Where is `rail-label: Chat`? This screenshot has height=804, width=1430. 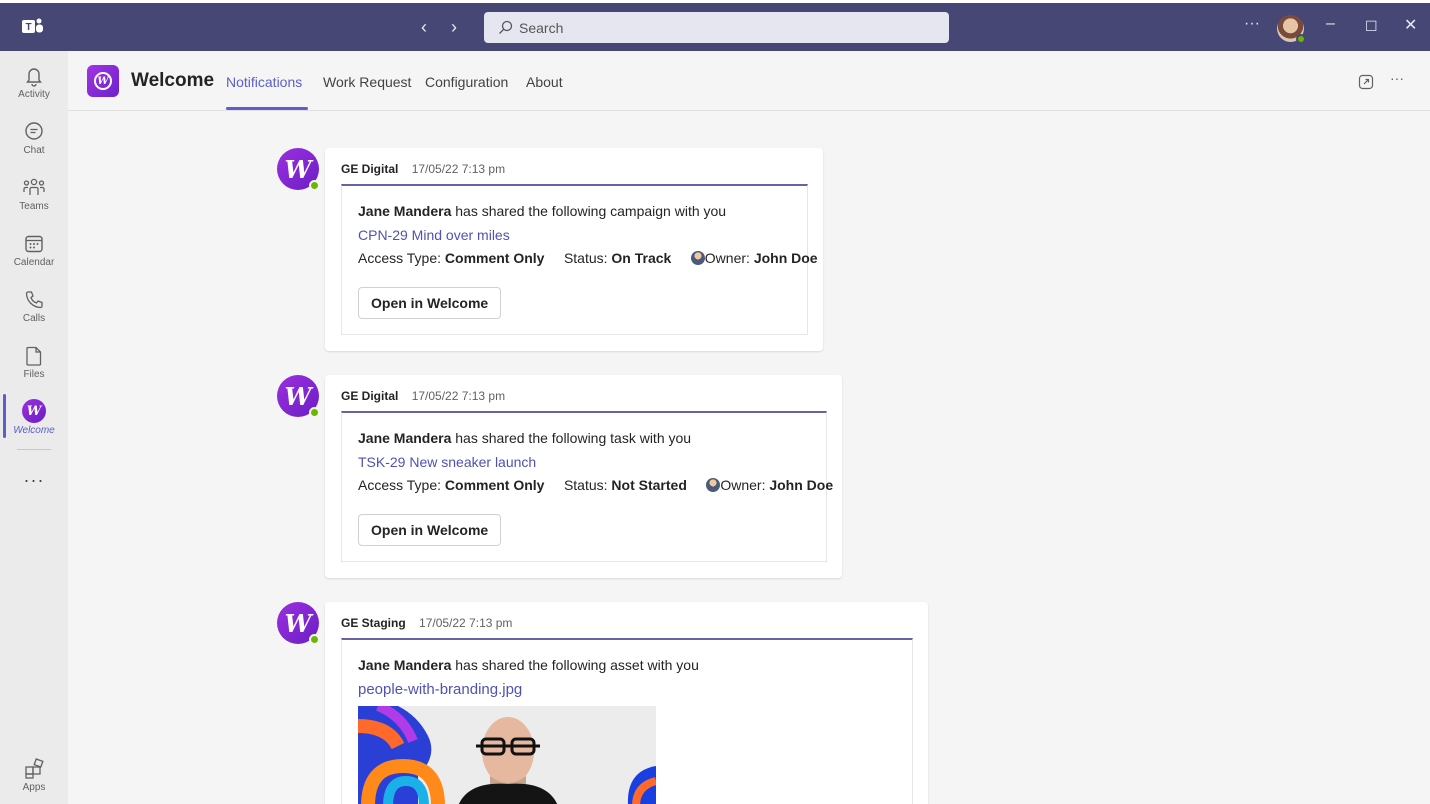
rail-label: Chat is located at coordinates (34, 150).